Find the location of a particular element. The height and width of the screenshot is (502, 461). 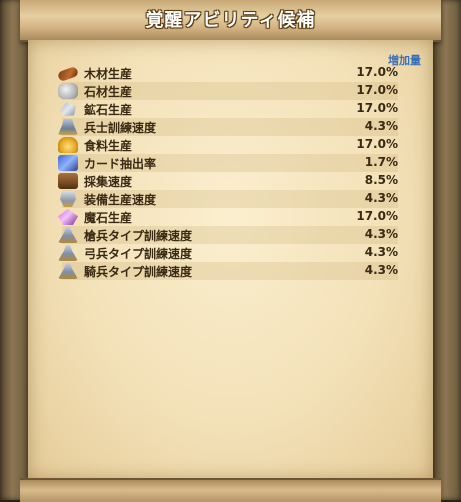

gather-icon is located at coordinates (68, 181).